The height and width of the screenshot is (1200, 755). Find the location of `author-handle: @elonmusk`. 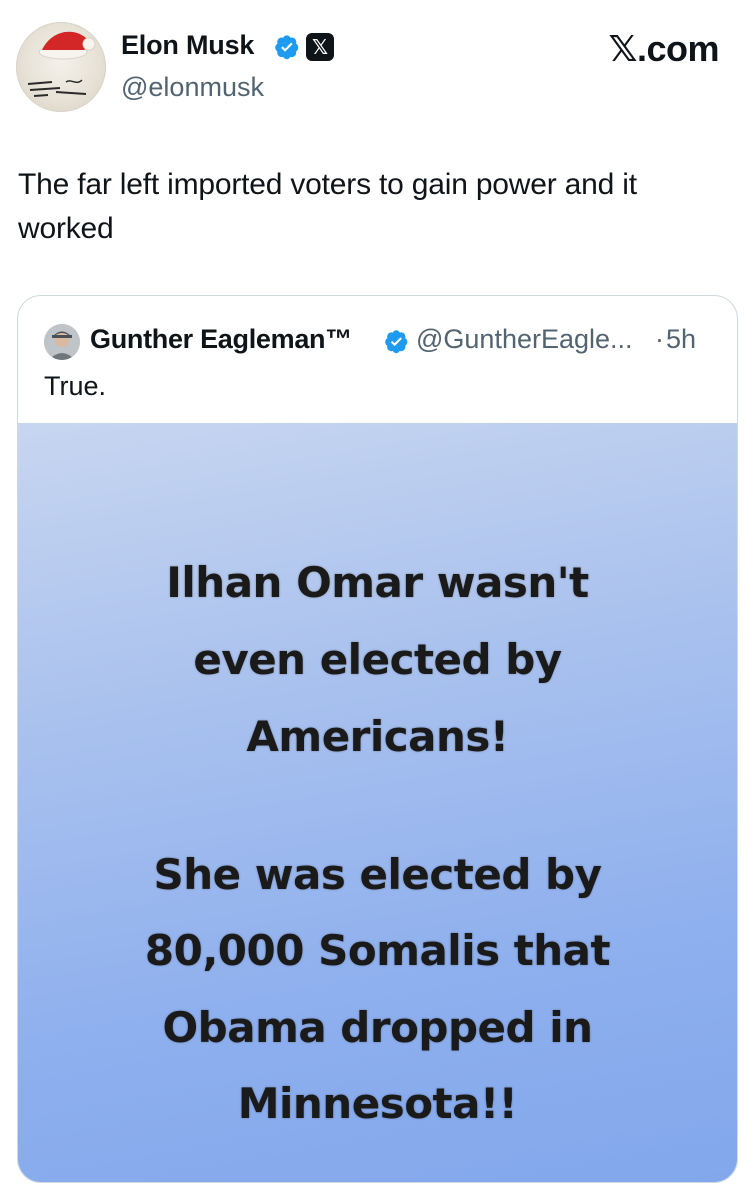

author-handle: @elonmusk is located at coordinates (192, 87).